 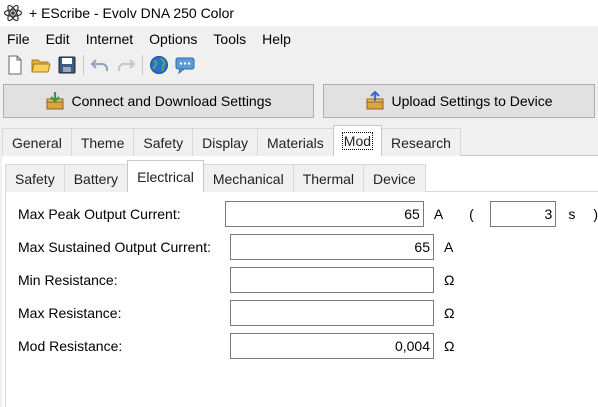 I want to click on globe-icon, so click(x=159, y=65).